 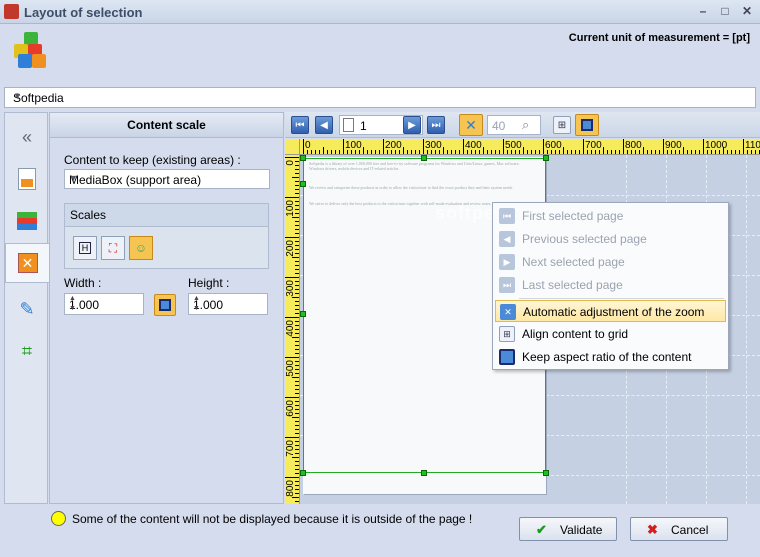 What do you see at coordinates (290, 208) in the screenshot?
I see `ruler-label: 100` at bounding box center [290, 208].